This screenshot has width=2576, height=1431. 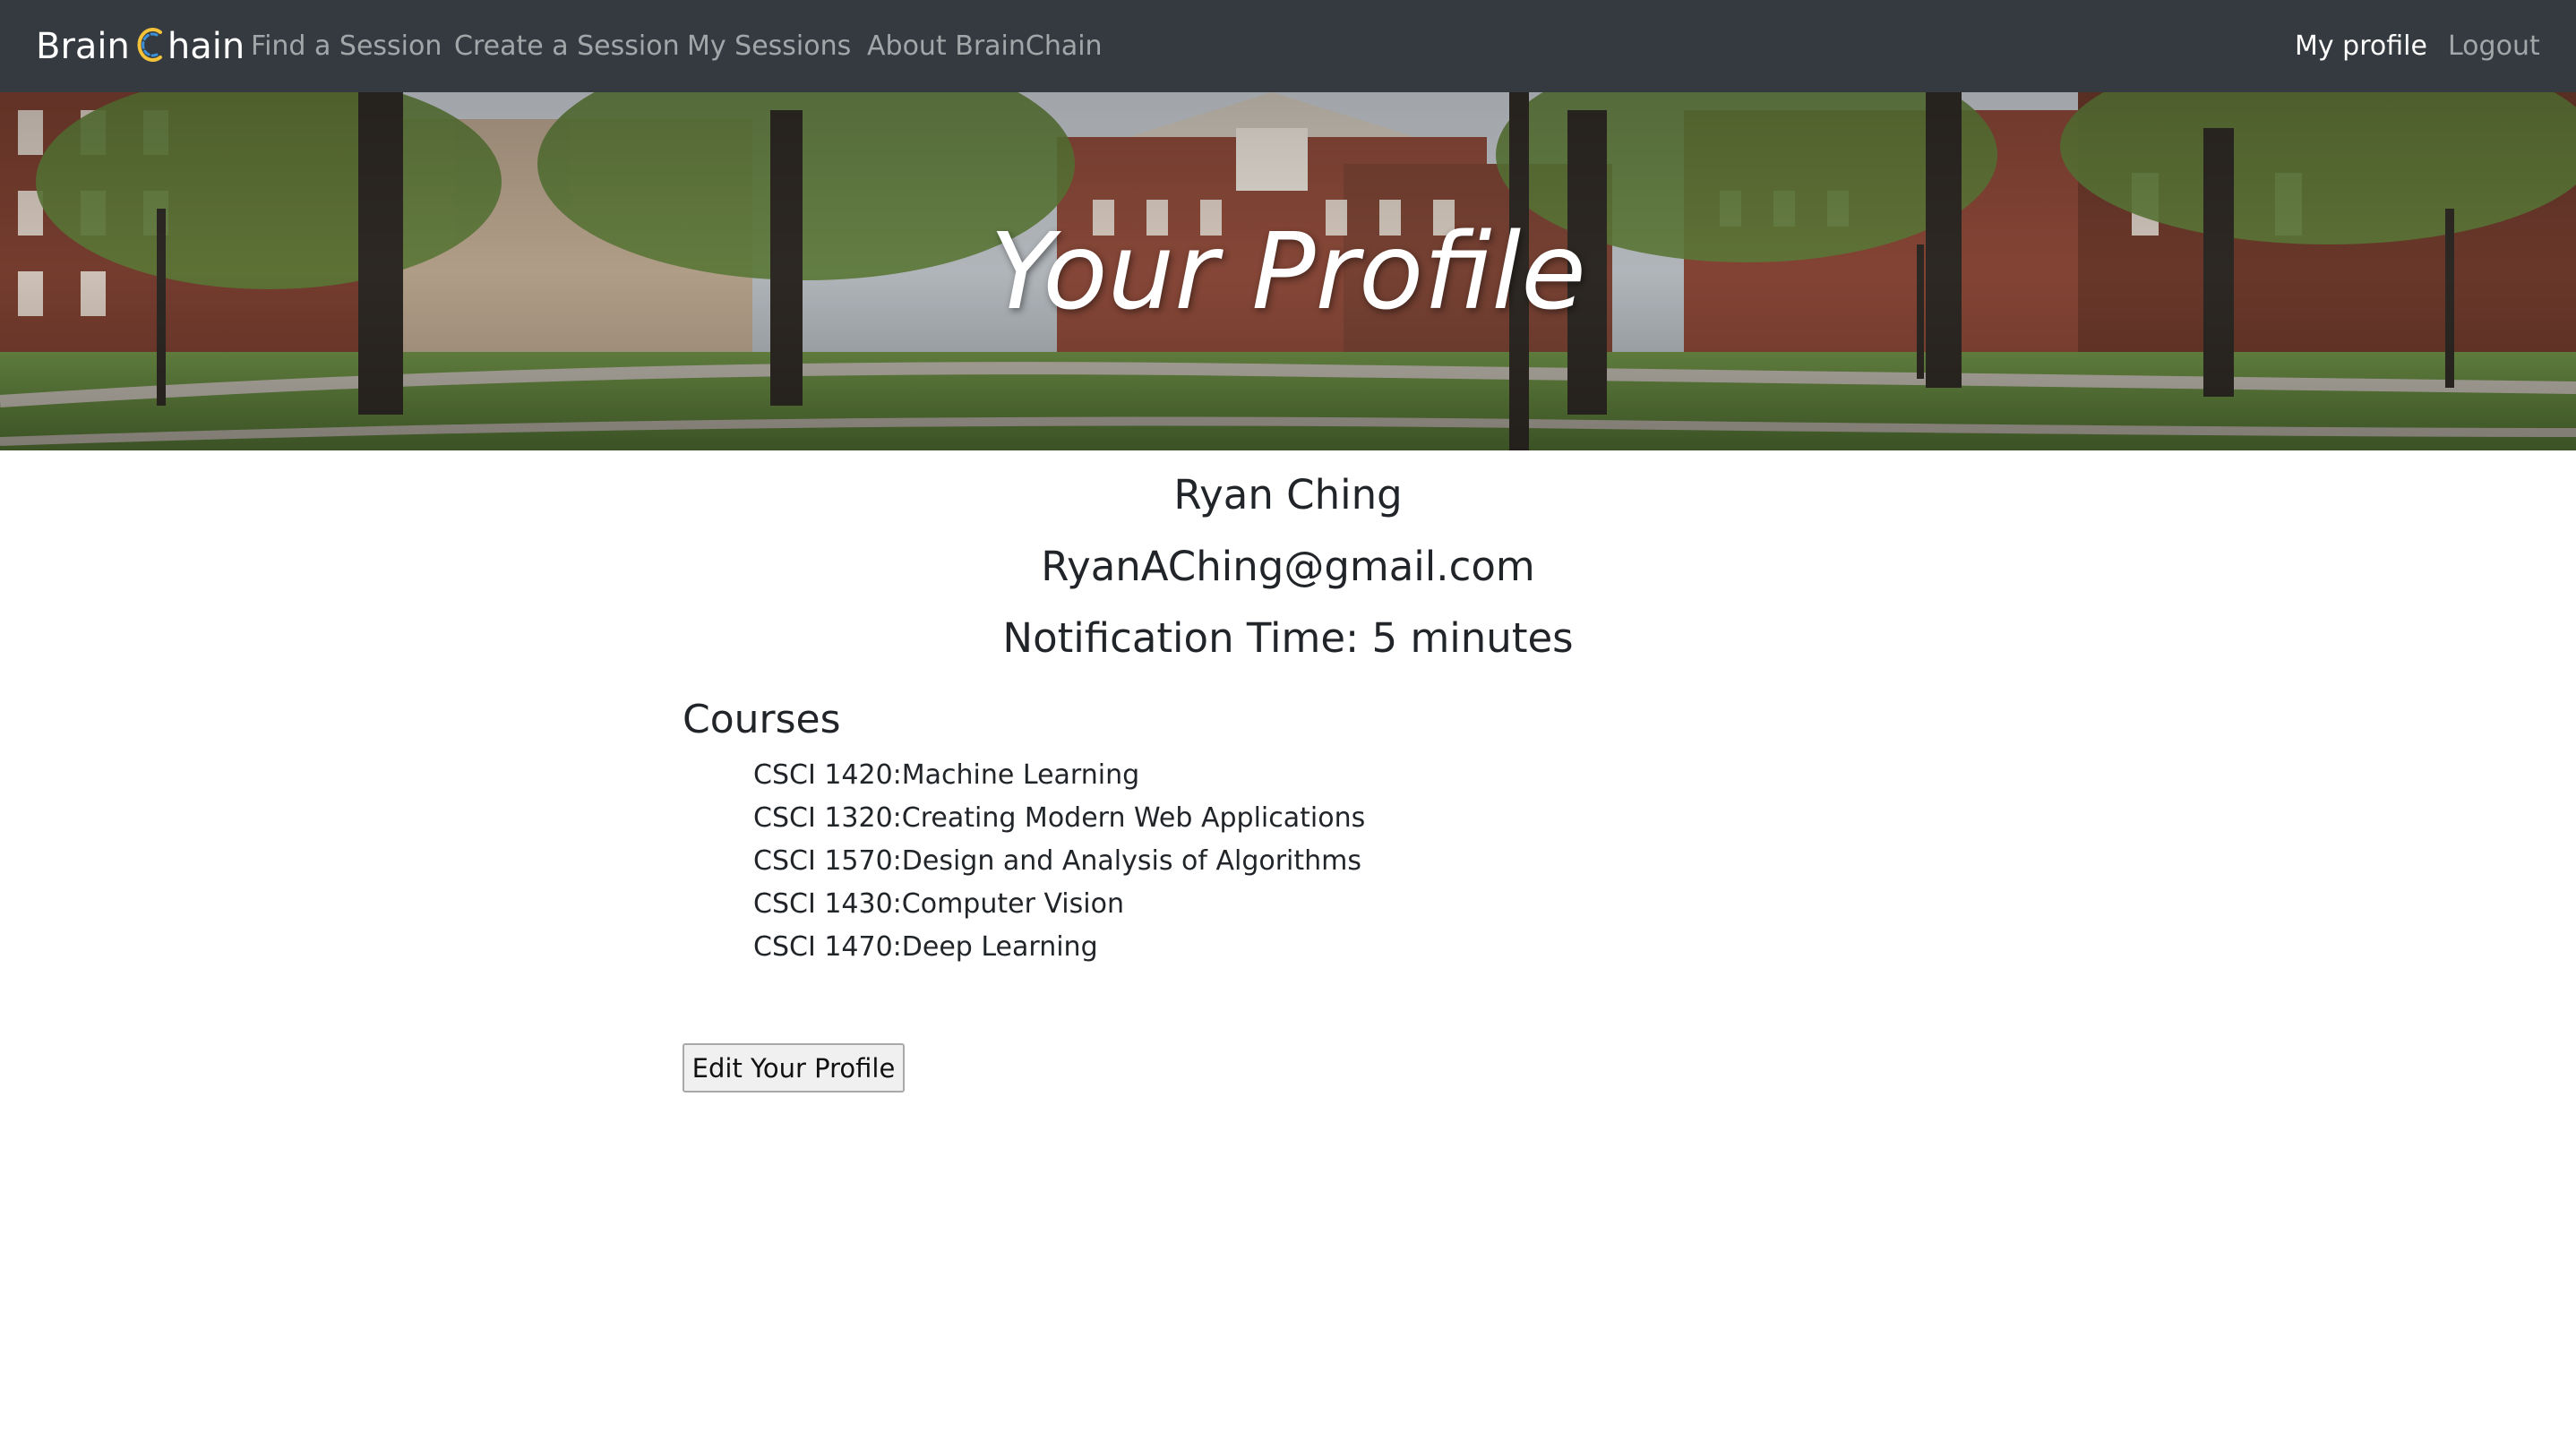 What do you see at coordinates (2494, 46) in the screenshot?
I see `nav-logout: Logout` at bounding box center [2494, 46].